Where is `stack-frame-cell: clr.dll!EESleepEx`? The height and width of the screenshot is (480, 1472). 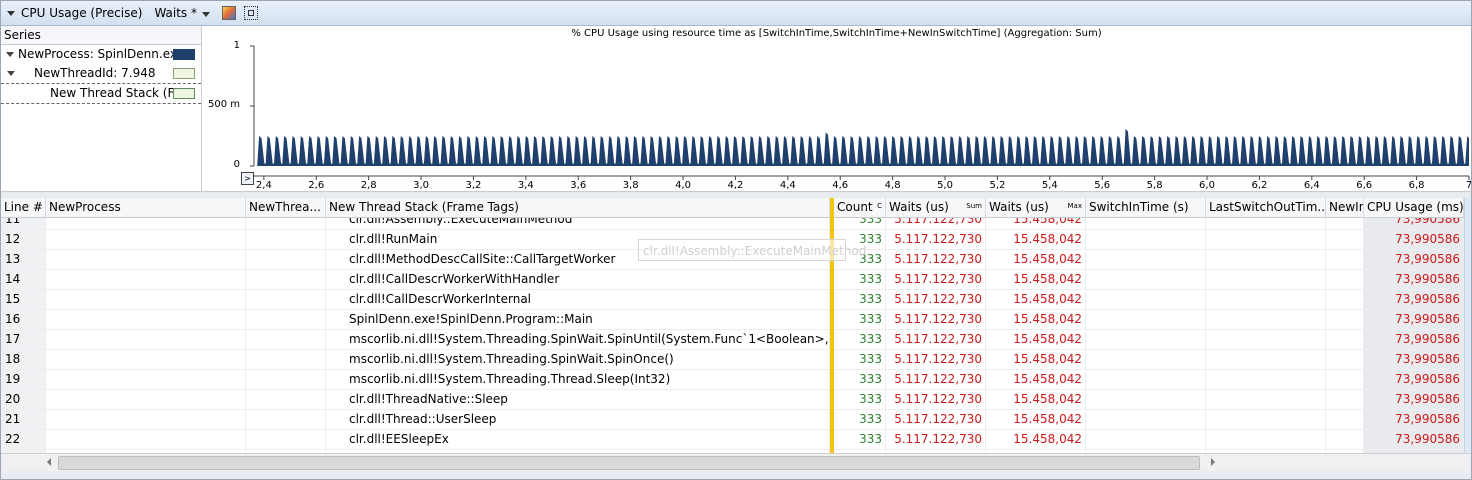
stack-frame-cell: clr.dll!EESleepEx is located at coordinates (578, 439).